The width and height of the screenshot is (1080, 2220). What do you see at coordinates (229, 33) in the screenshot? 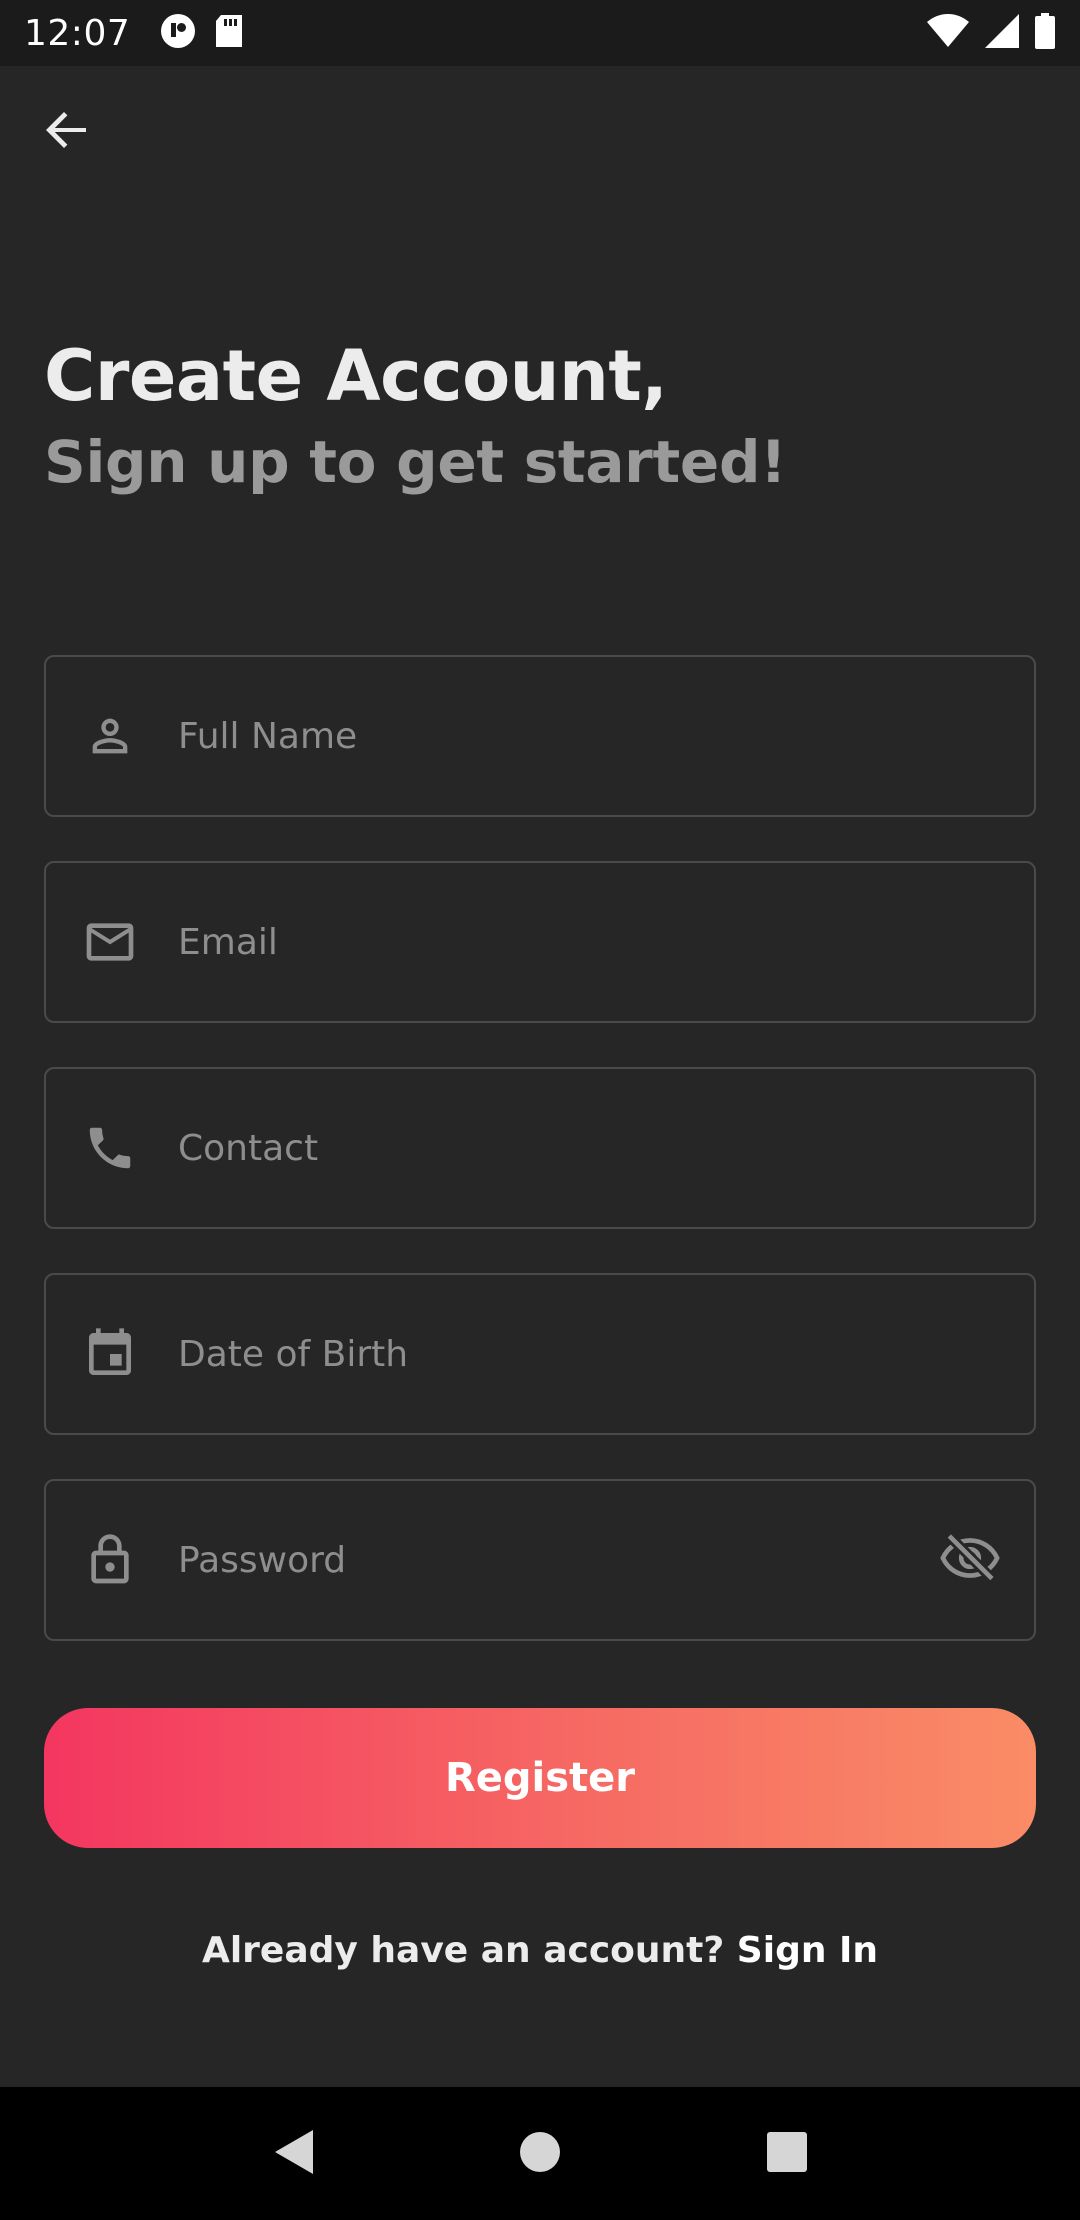
I see `sd-card-icon` at bounding box center [229, 33].